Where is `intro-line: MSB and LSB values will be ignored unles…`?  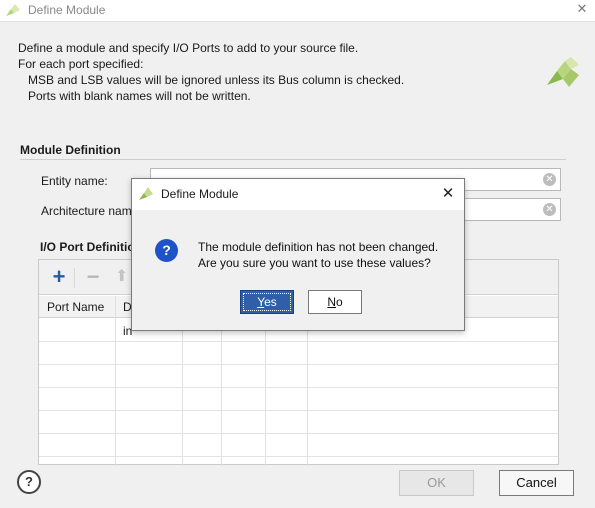
intro-line: MSB and LSB values will be ignored unles… is located at coordinates (216, 80).